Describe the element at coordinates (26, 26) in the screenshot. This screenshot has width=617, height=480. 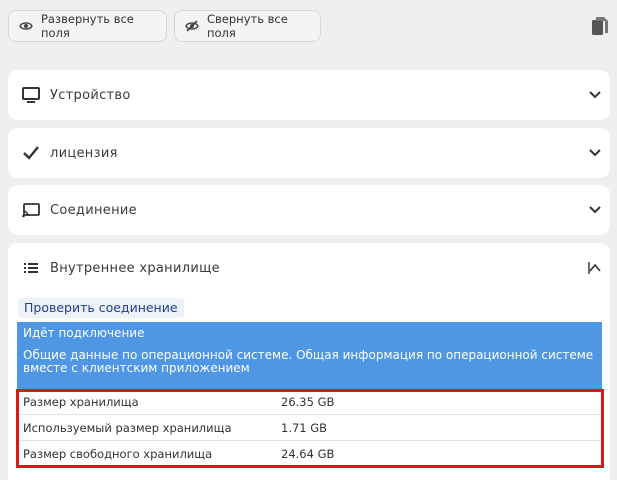
I see `eye-icon` at that location.